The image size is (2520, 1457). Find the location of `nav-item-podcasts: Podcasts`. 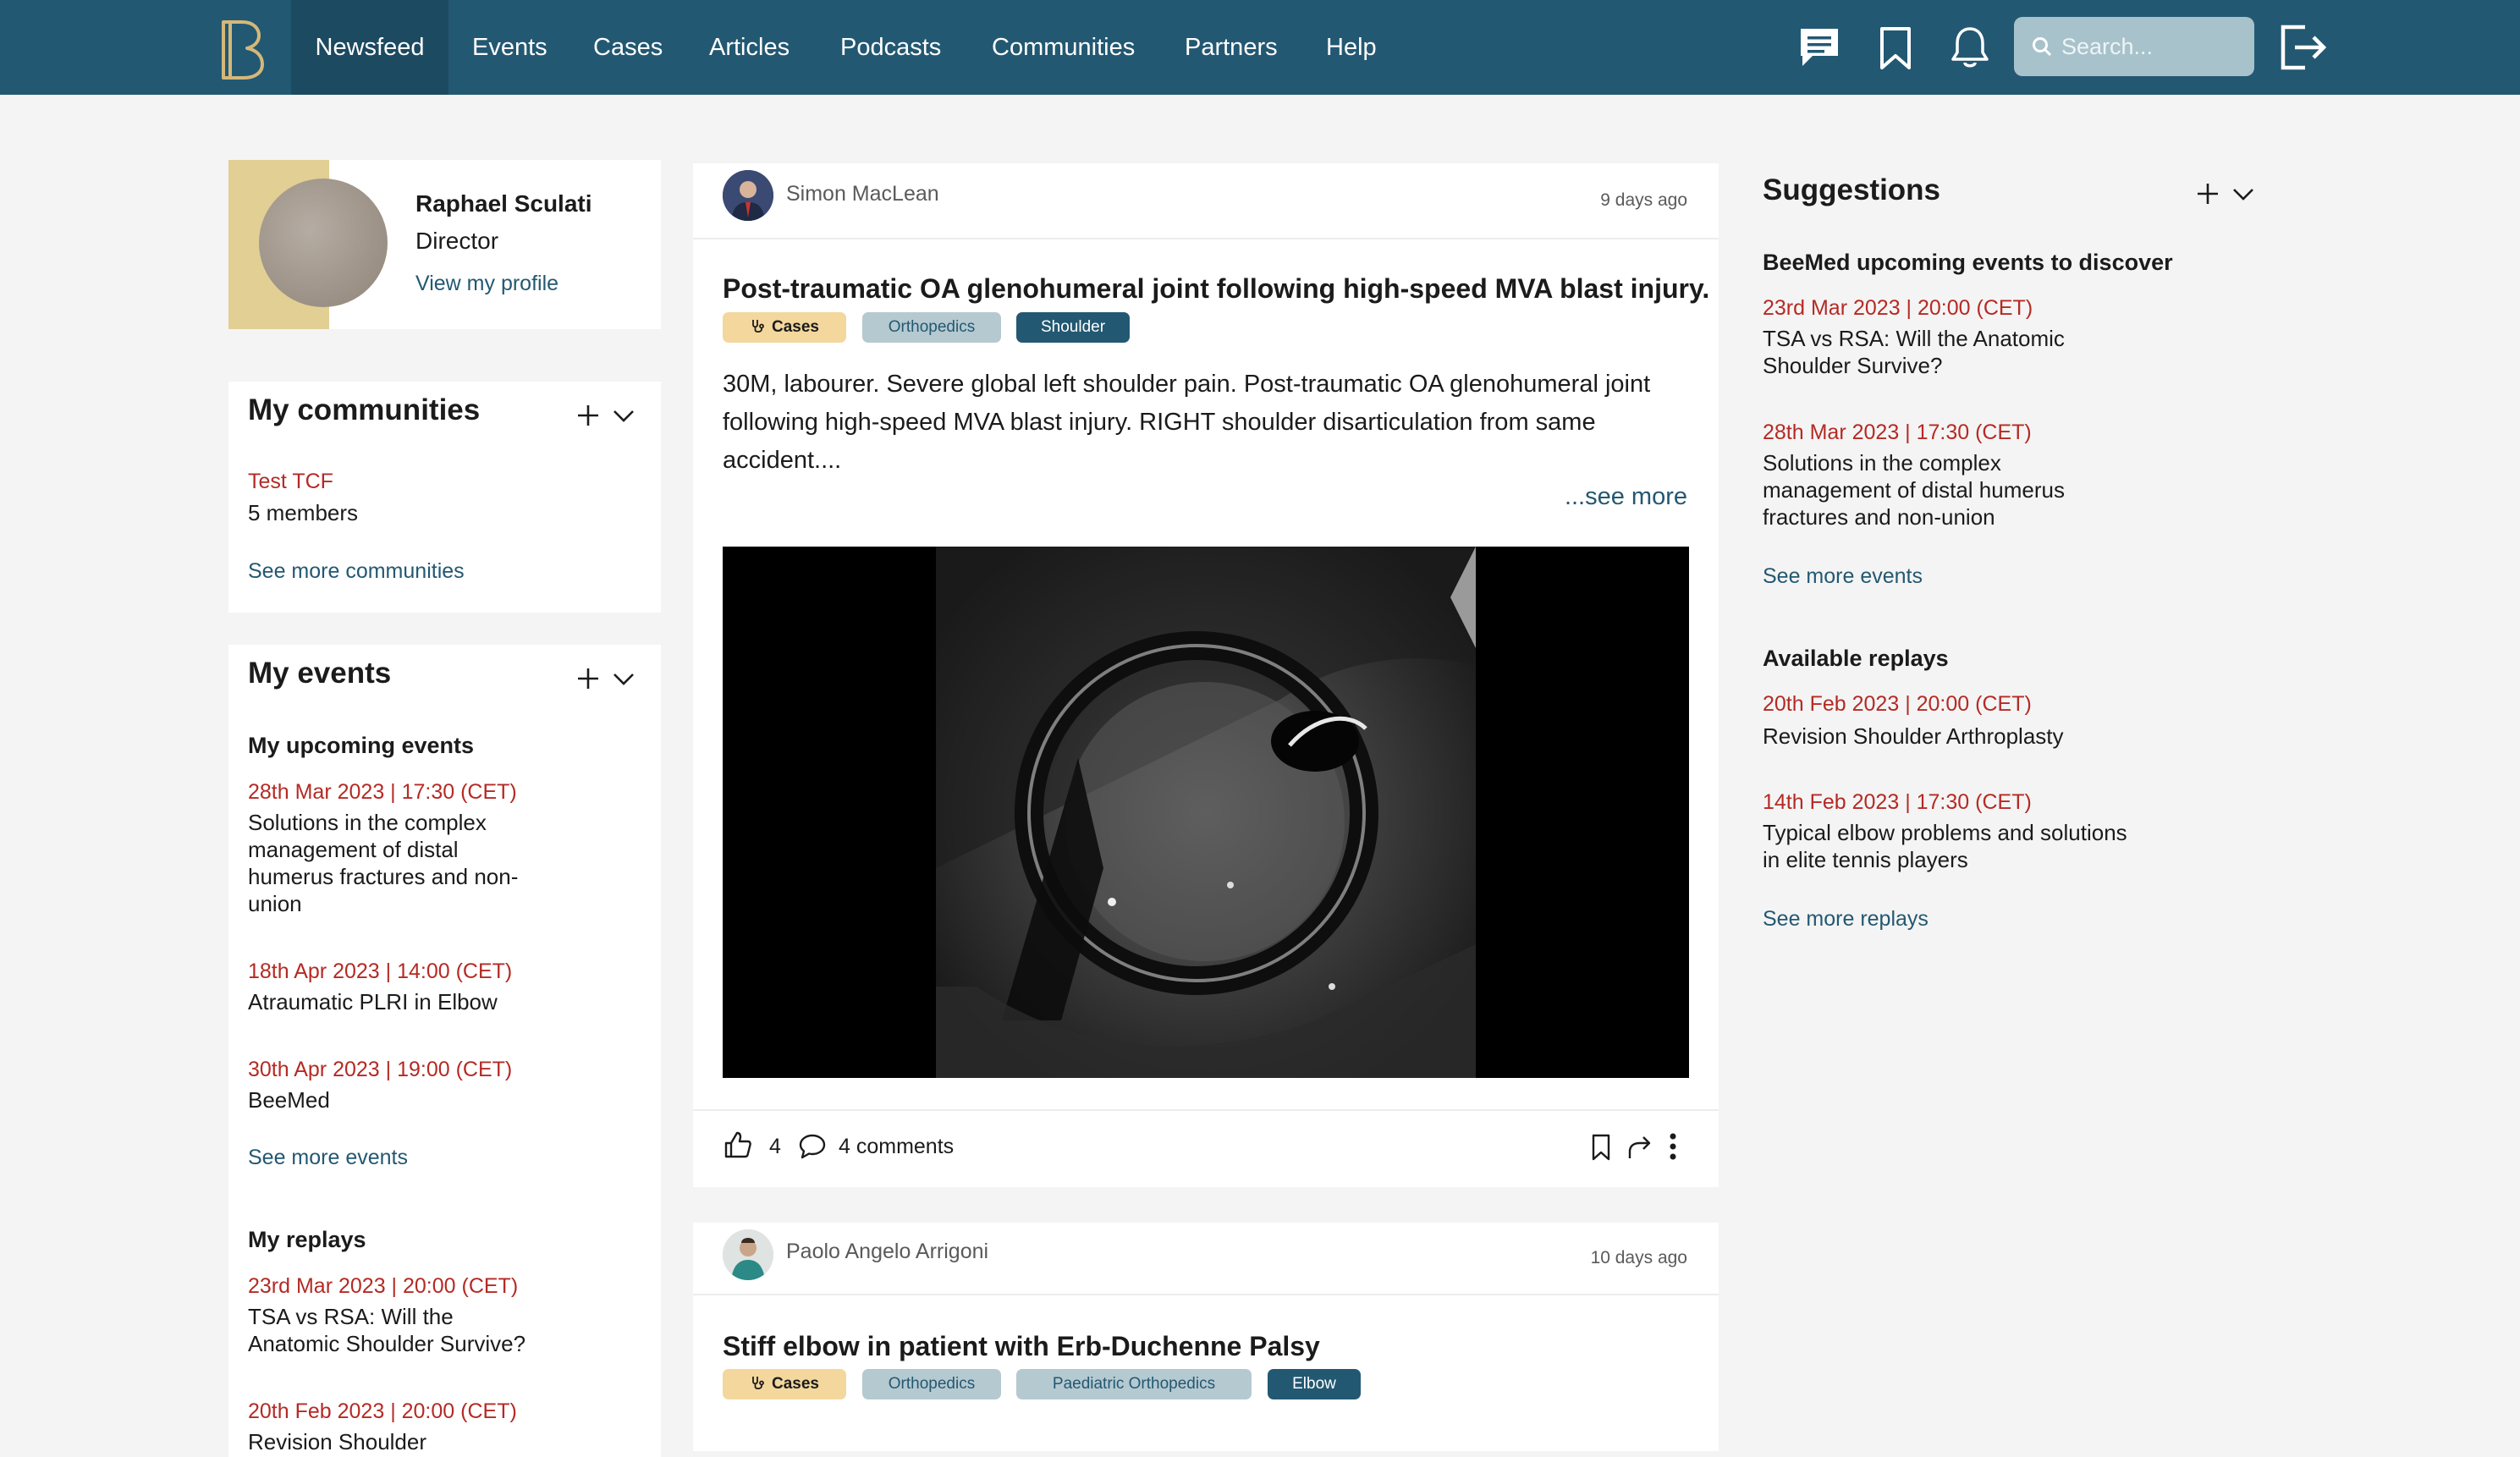

nav-item-podcasts: Podcasts is located at coordinates (890, 48).